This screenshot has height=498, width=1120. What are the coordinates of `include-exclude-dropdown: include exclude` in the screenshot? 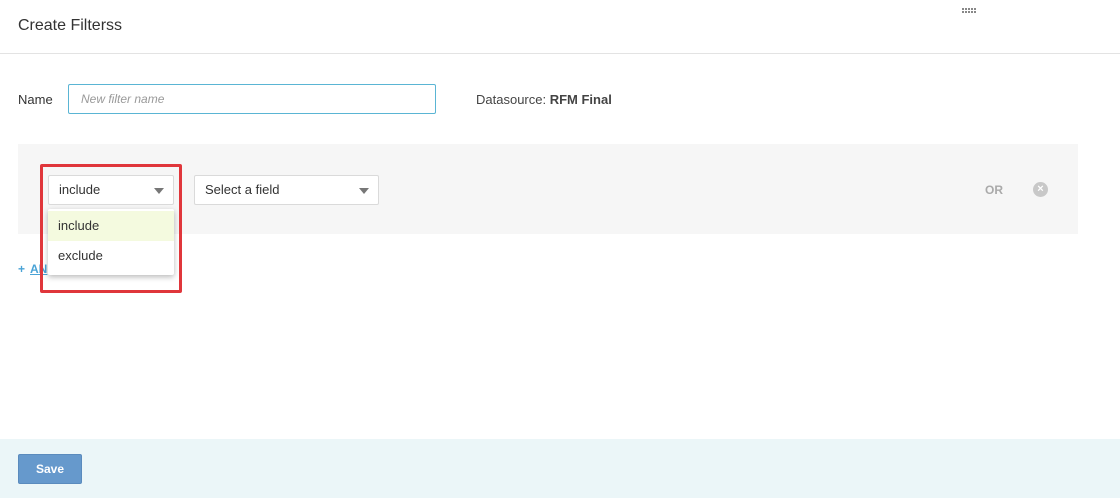 It's located at (111, 242).